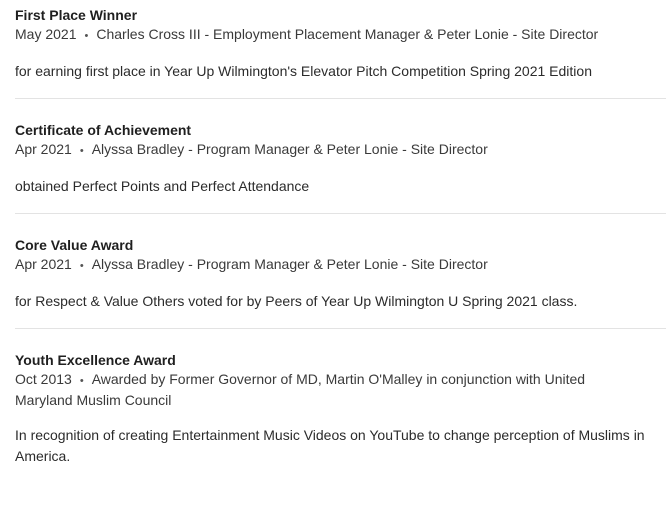 This screenshot has height=505, width=666. What do you see at coordinates (46, 34) in the screenshot?
I see `award-date: May 2021` at bounding box center [46, 34].